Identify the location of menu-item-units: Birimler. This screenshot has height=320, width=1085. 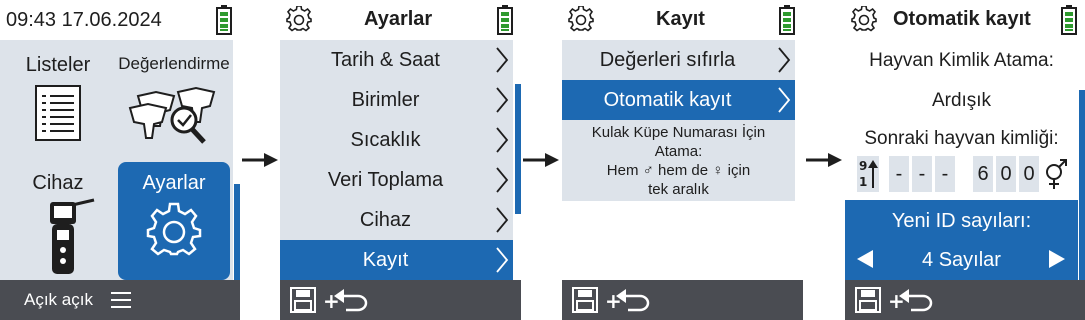
(396, 100).